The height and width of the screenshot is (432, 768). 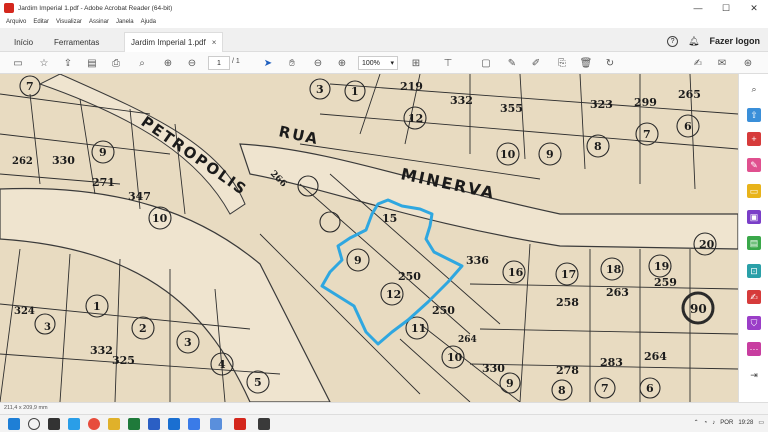 I want to click on close-button: ✕, so click(x=754, y=8).